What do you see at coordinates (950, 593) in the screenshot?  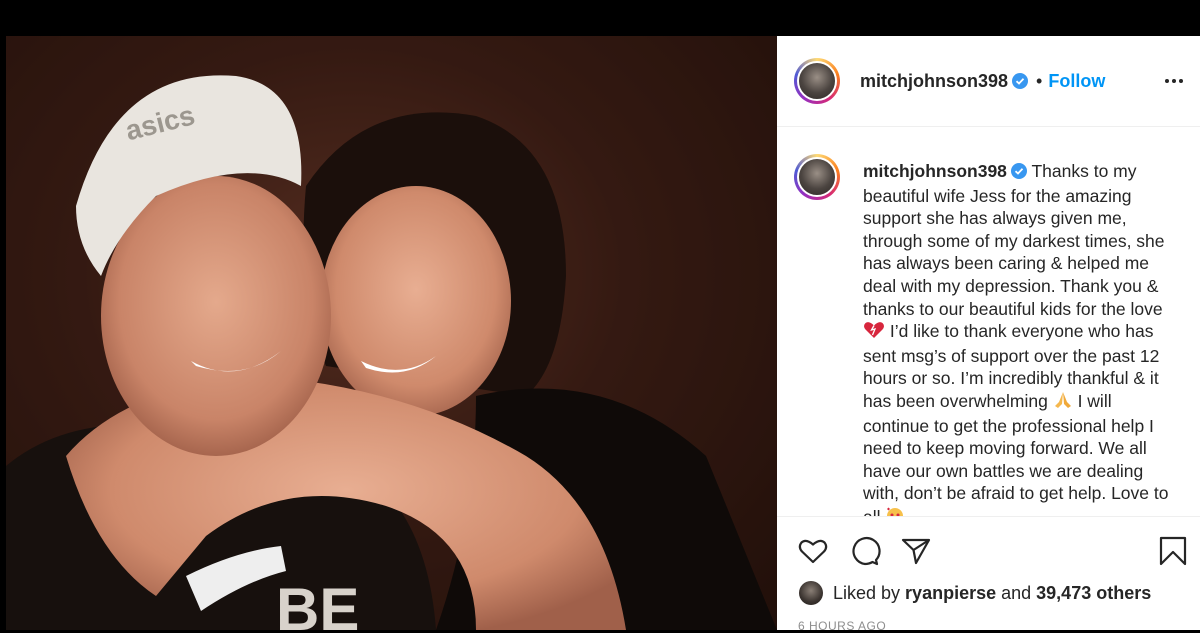 I see `liked-by-user-link: ryanpierse` at bounding box center [950, 593].